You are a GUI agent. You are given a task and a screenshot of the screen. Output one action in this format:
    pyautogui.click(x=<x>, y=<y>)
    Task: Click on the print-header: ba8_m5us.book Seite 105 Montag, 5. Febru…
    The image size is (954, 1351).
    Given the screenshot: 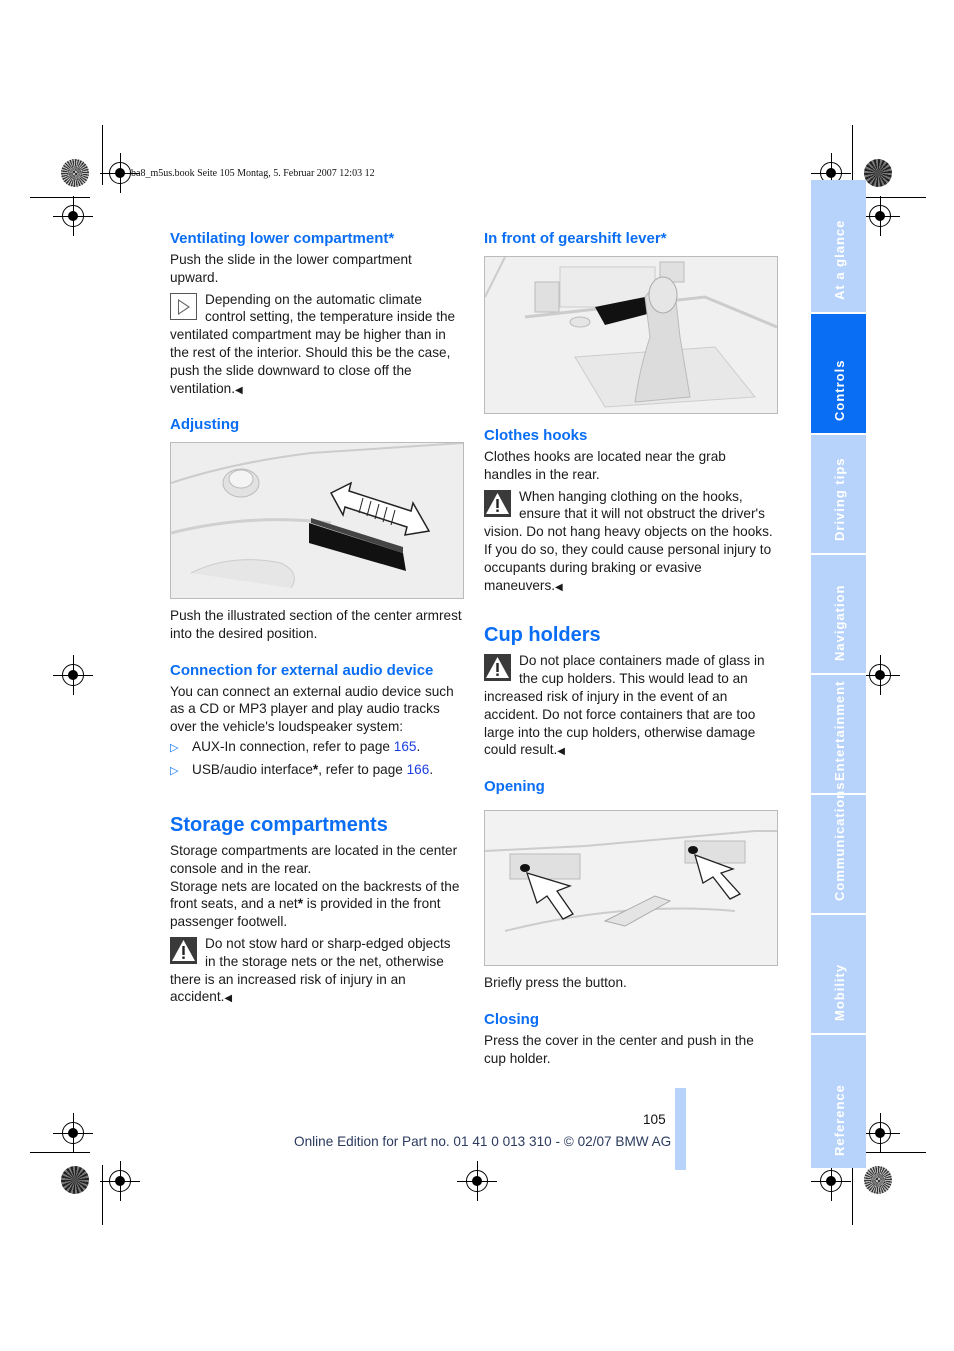 What is the action you would take?
    pyautogui.click(x=253, y=173)
    